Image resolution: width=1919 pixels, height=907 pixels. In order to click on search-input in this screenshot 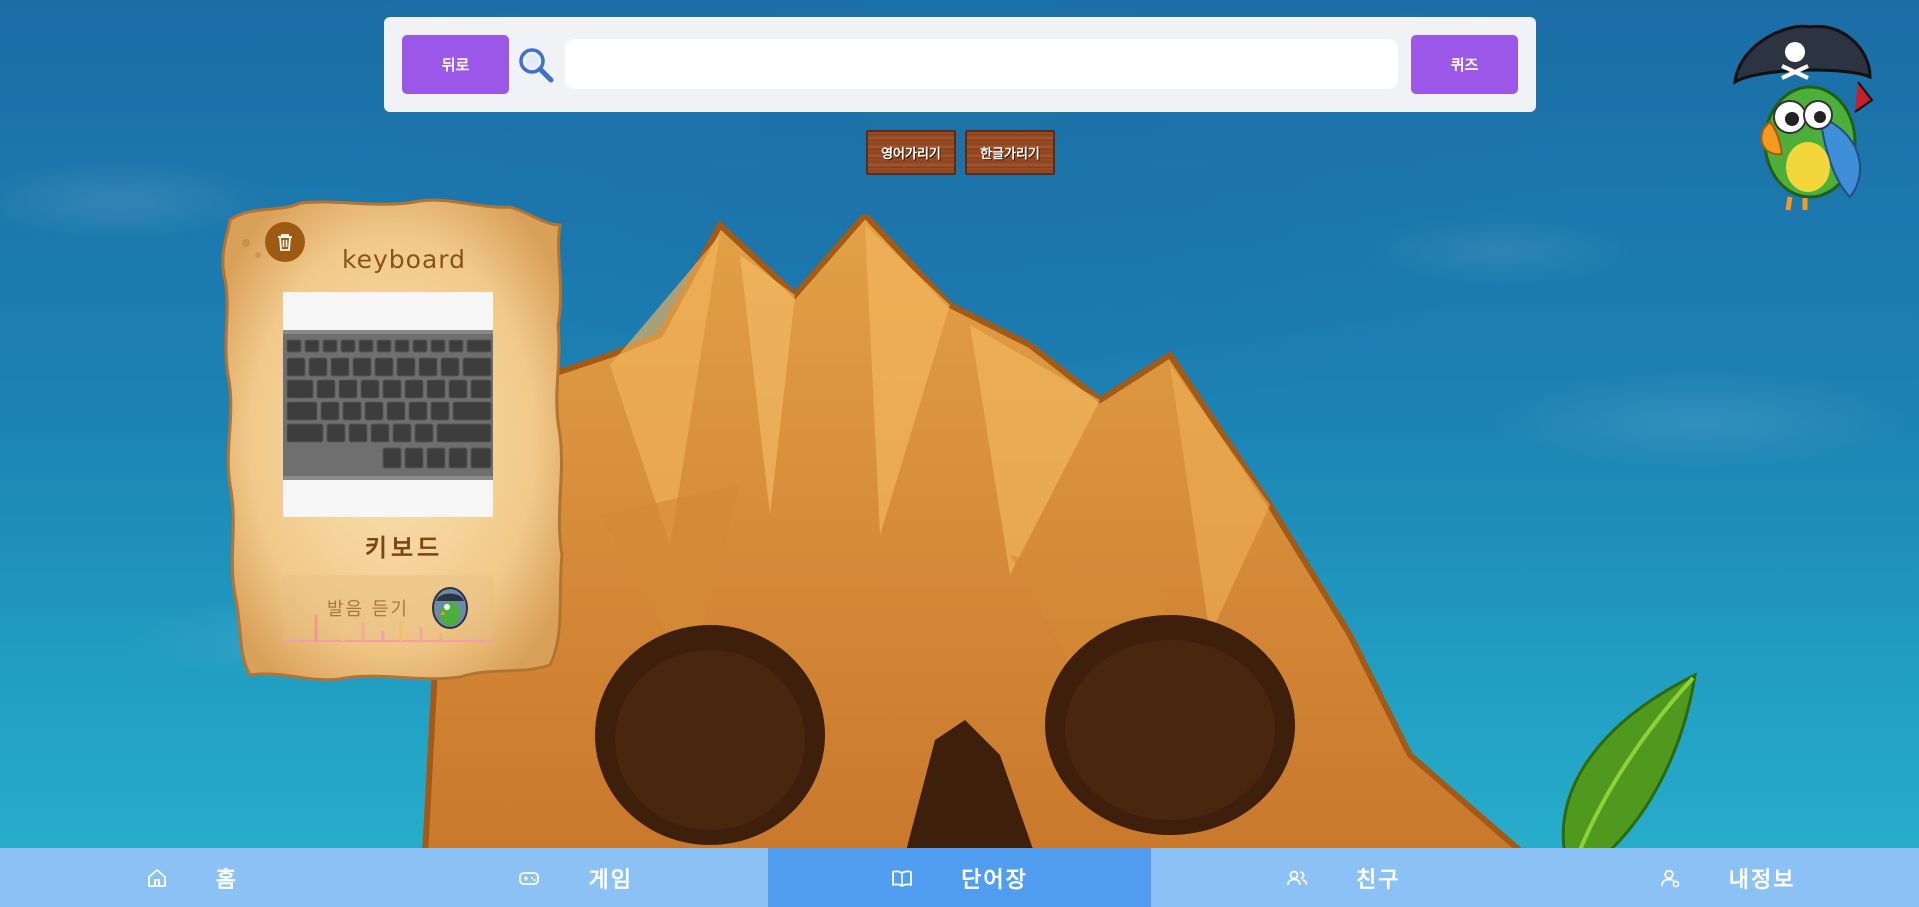, I will do `click(981, 64)`.